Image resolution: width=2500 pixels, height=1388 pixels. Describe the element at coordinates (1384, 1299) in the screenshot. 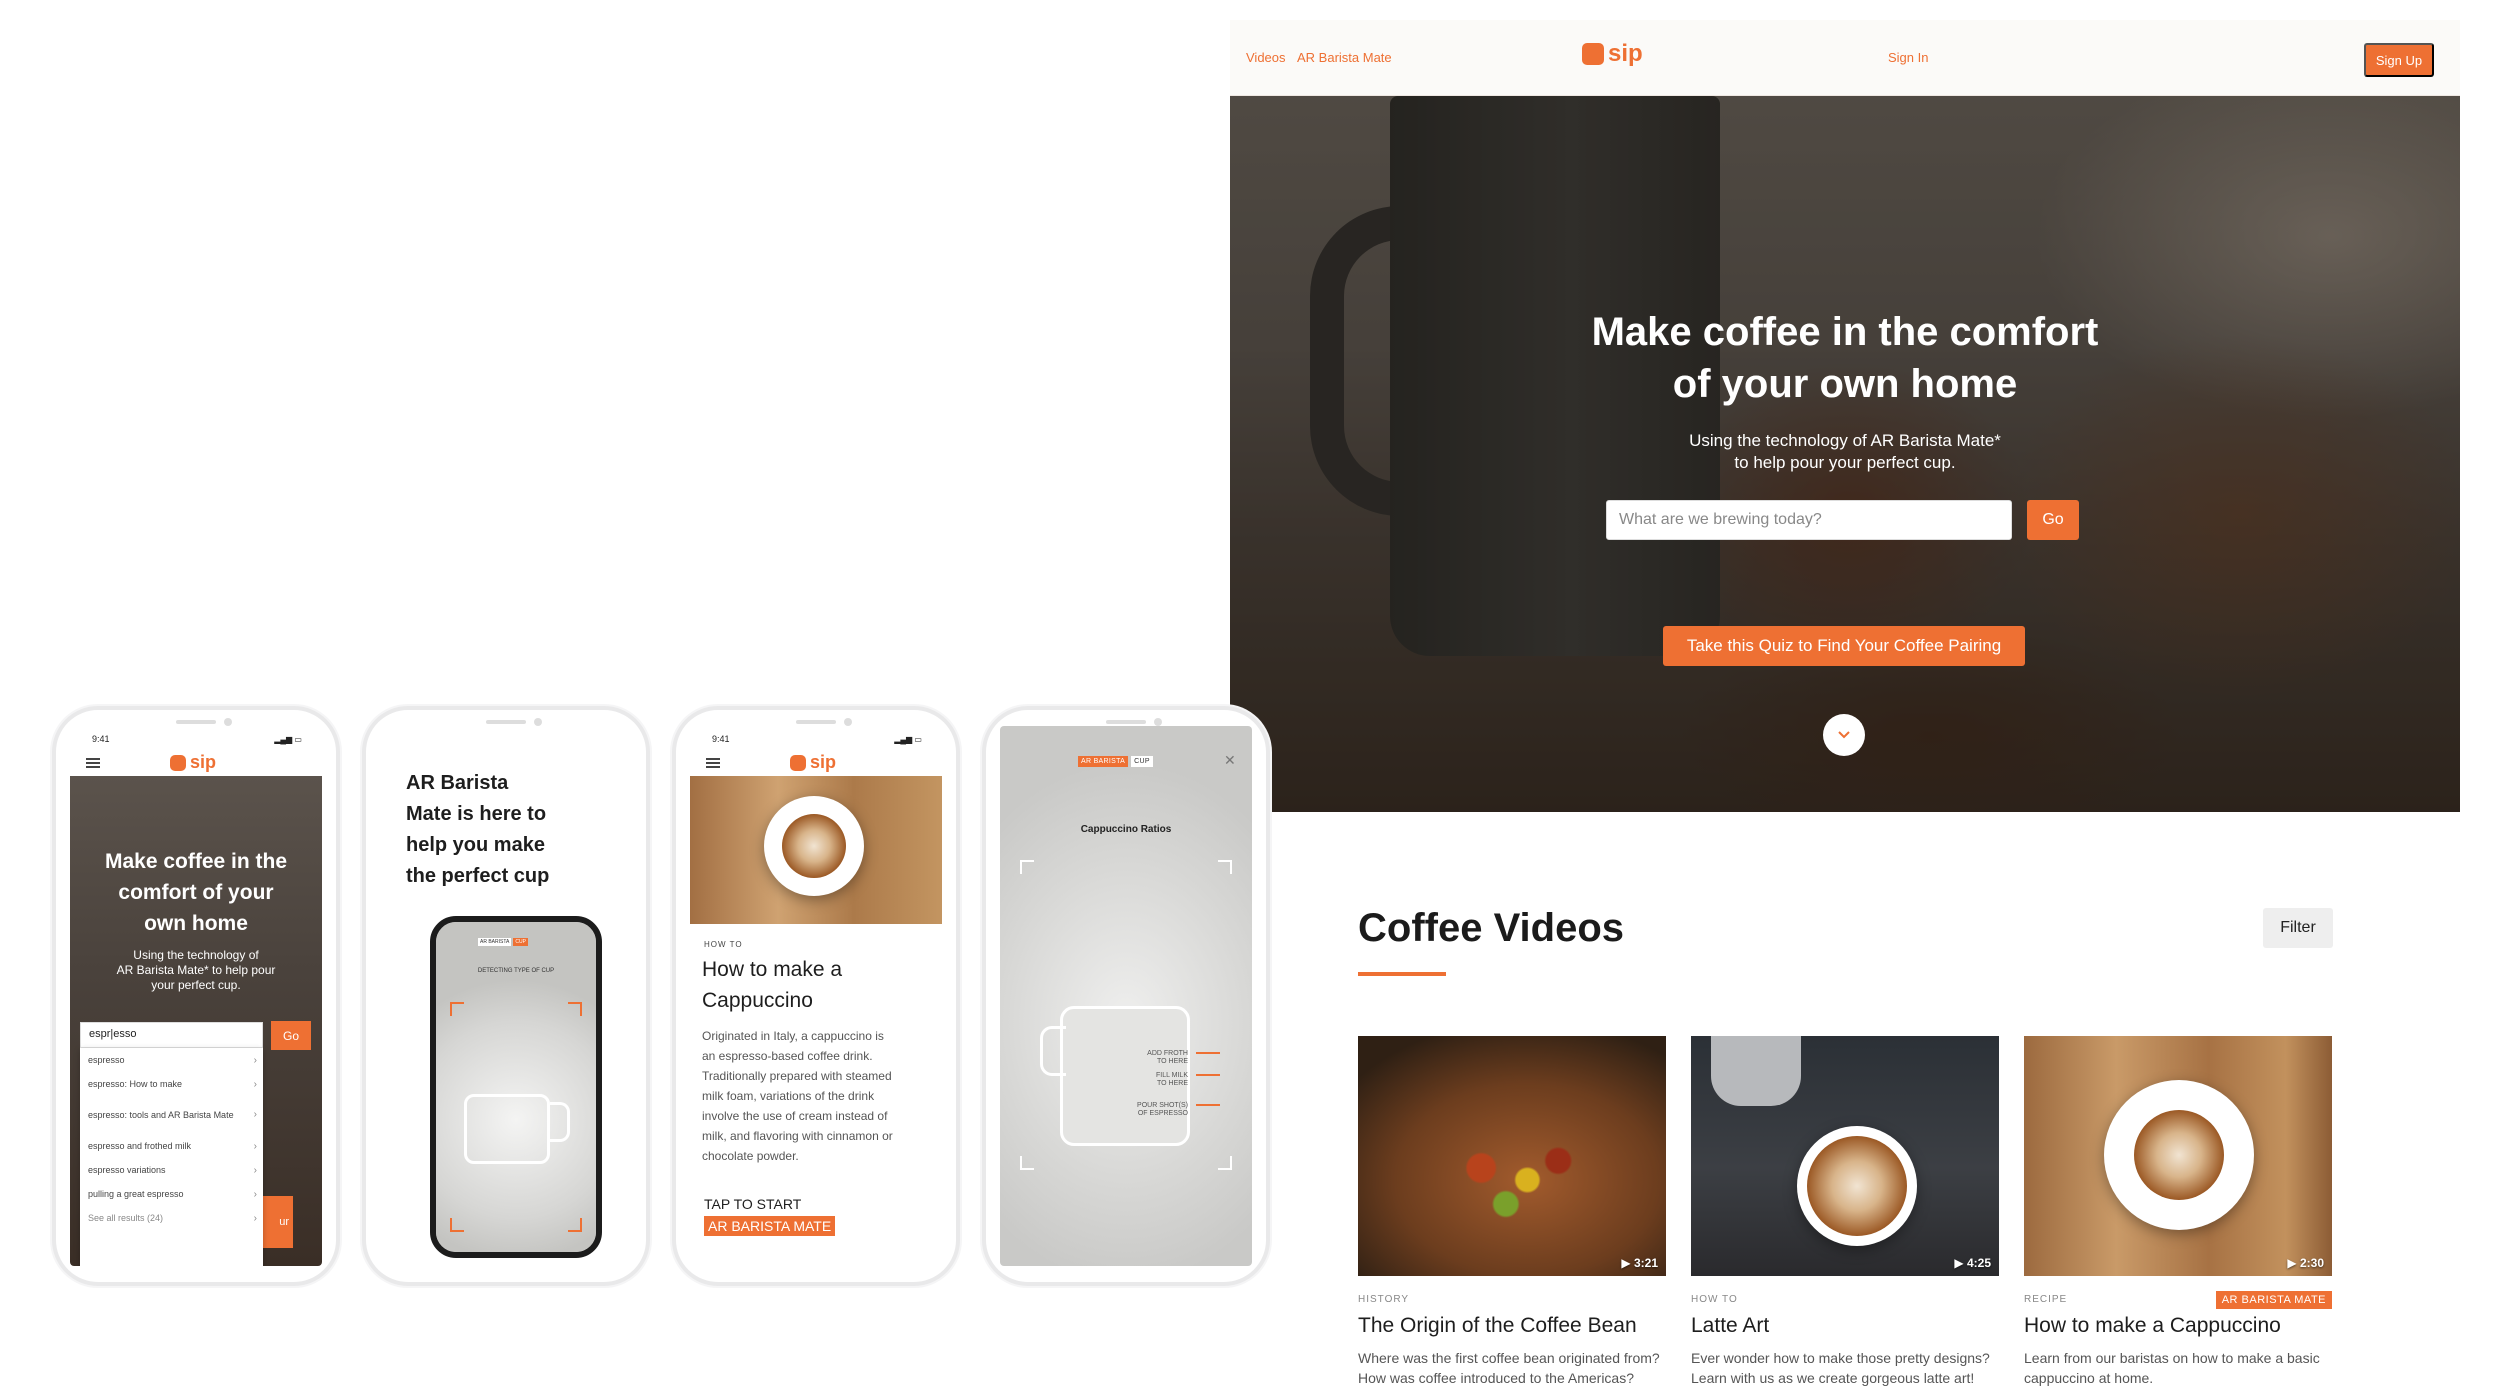

I see `video-category: HISTORY` at that location.